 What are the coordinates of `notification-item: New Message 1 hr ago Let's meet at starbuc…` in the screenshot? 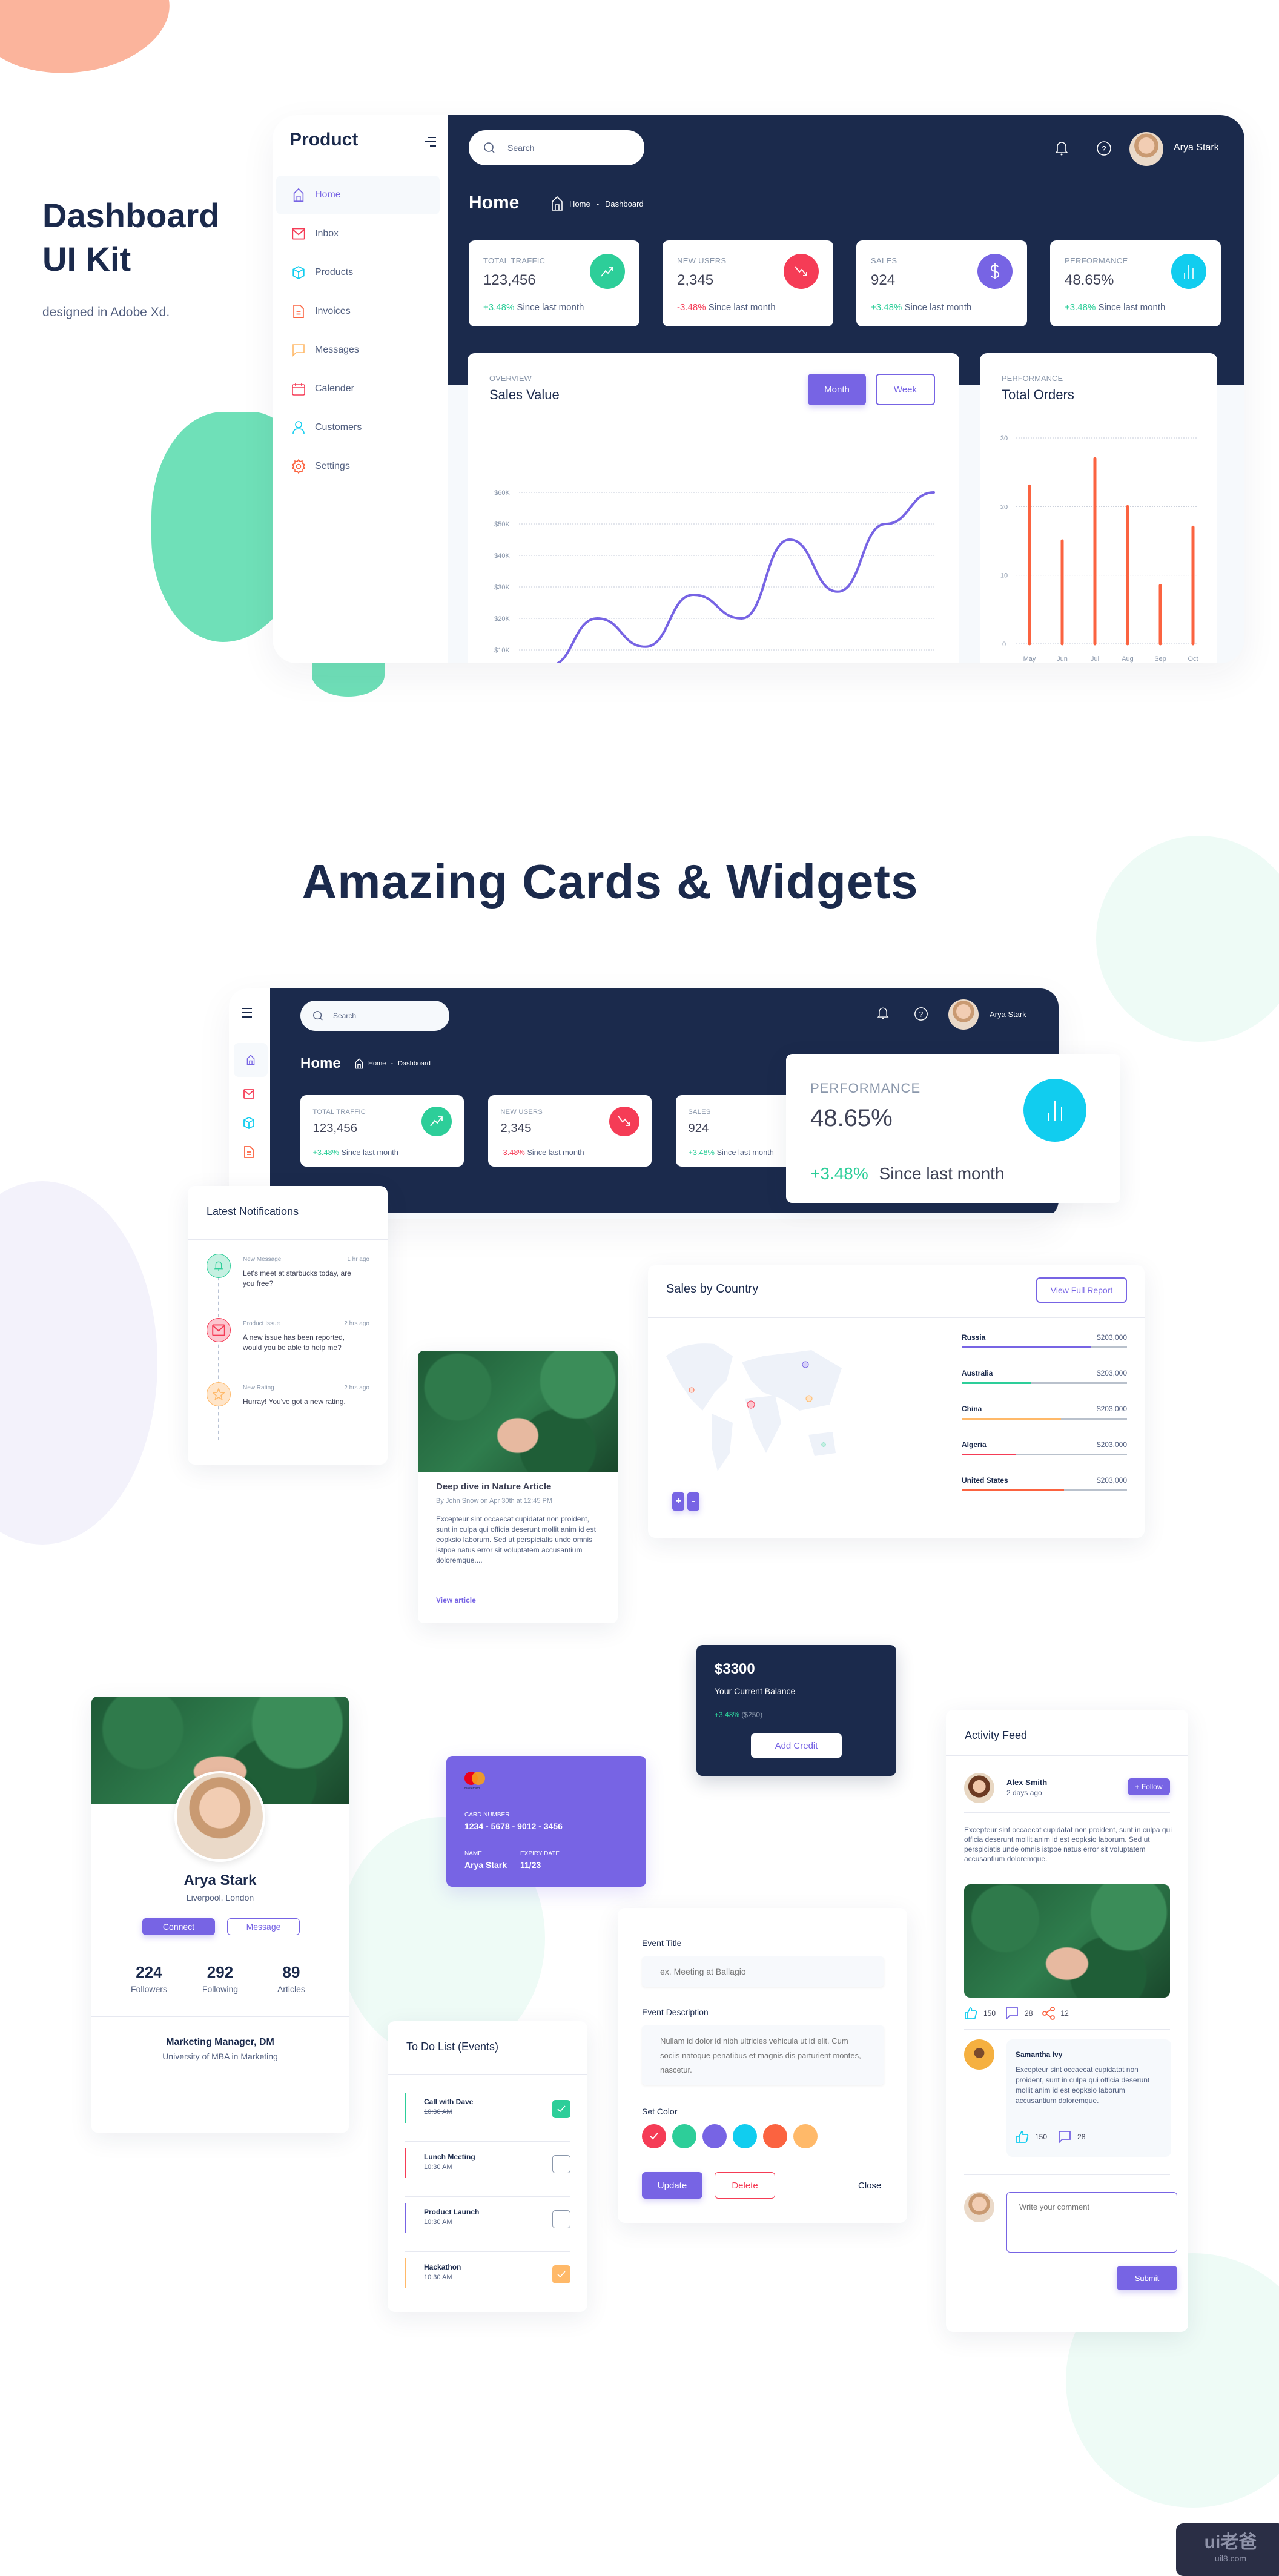 It's located at (288, 1283).